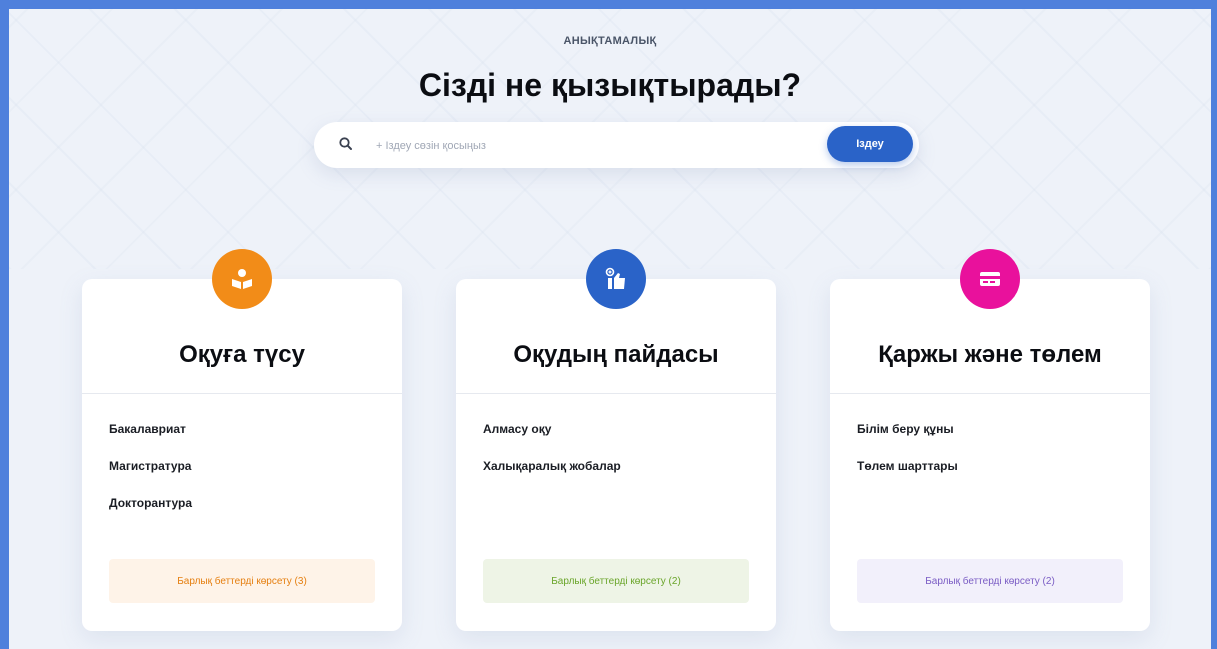 This screenshot has width=1217, height=649. I want to click on thumbs-up-info-icon, so click(616, 279).